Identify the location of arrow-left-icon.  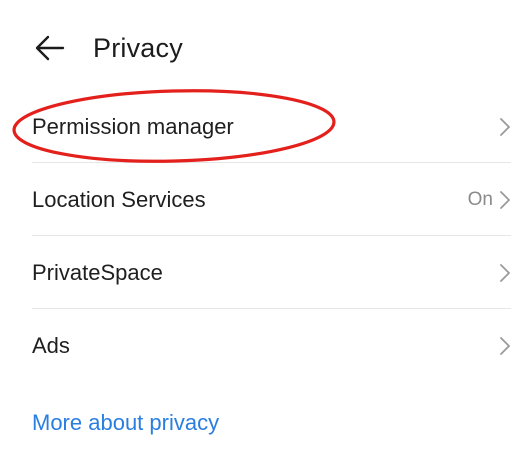
(50, 48).